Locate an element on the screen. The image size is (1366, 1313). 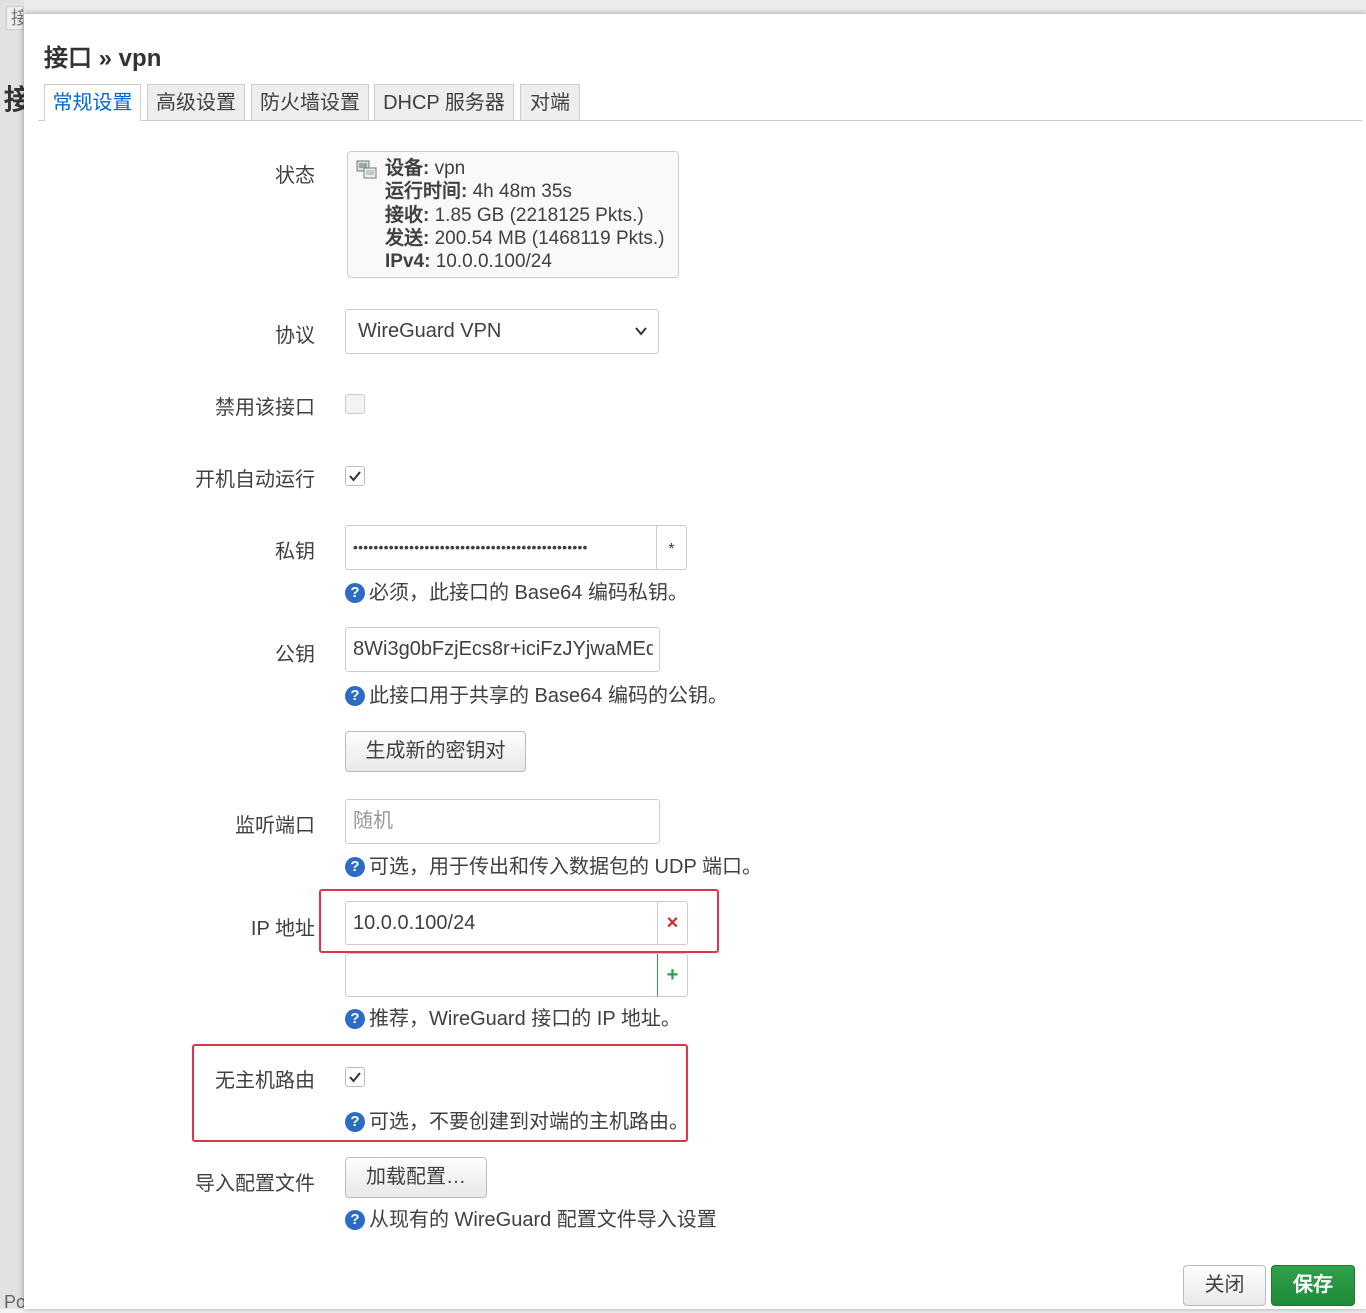
import-config-help: ? 从现有的 WireGuard 配置文件导入设置 is located at coordinates (531, 1217).